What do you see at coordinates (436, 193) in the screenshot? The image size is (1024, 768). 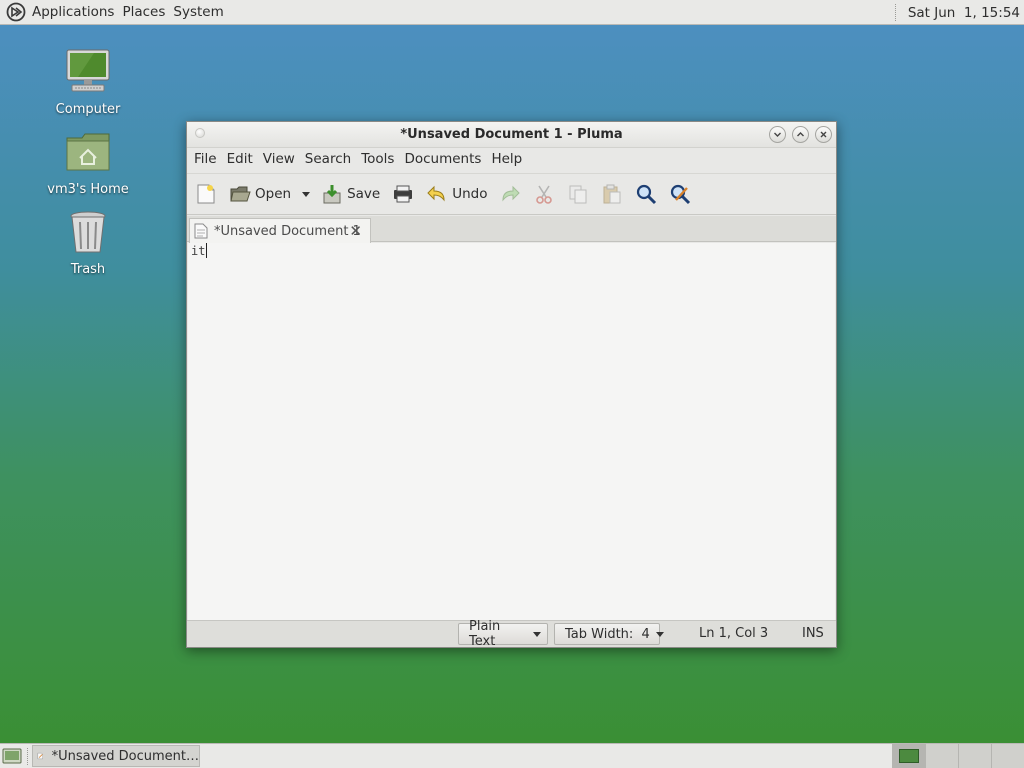 I see `undo-icon` at bounding box center [436, 193].